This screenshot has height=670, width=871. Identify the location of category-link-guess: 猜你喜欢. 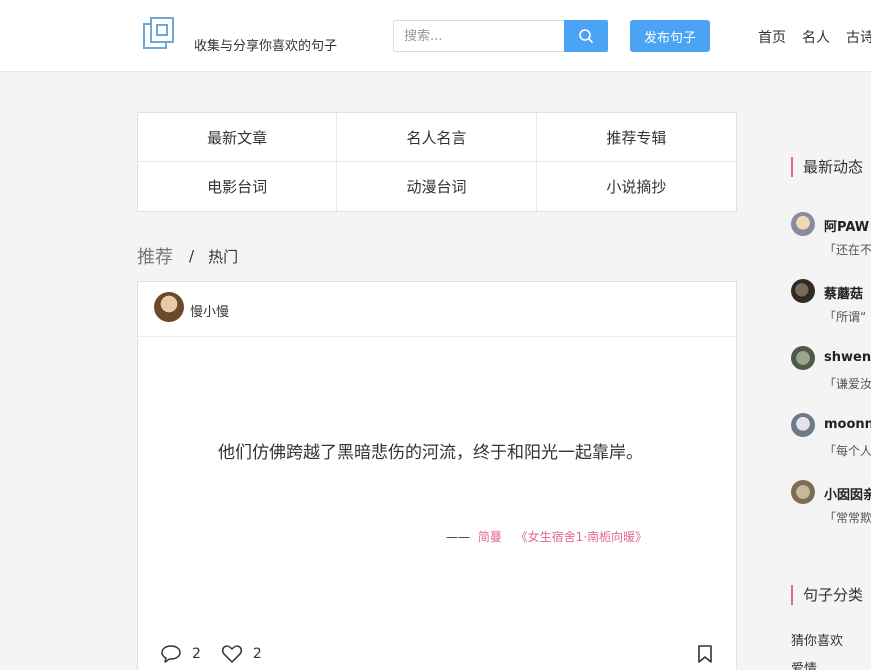
(817, 639).